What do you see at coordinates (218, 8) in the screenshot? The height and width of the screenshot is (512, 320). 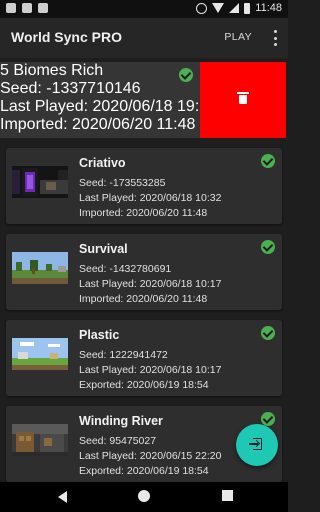 I see `wifi-icon` at bounding box center [218, 8].